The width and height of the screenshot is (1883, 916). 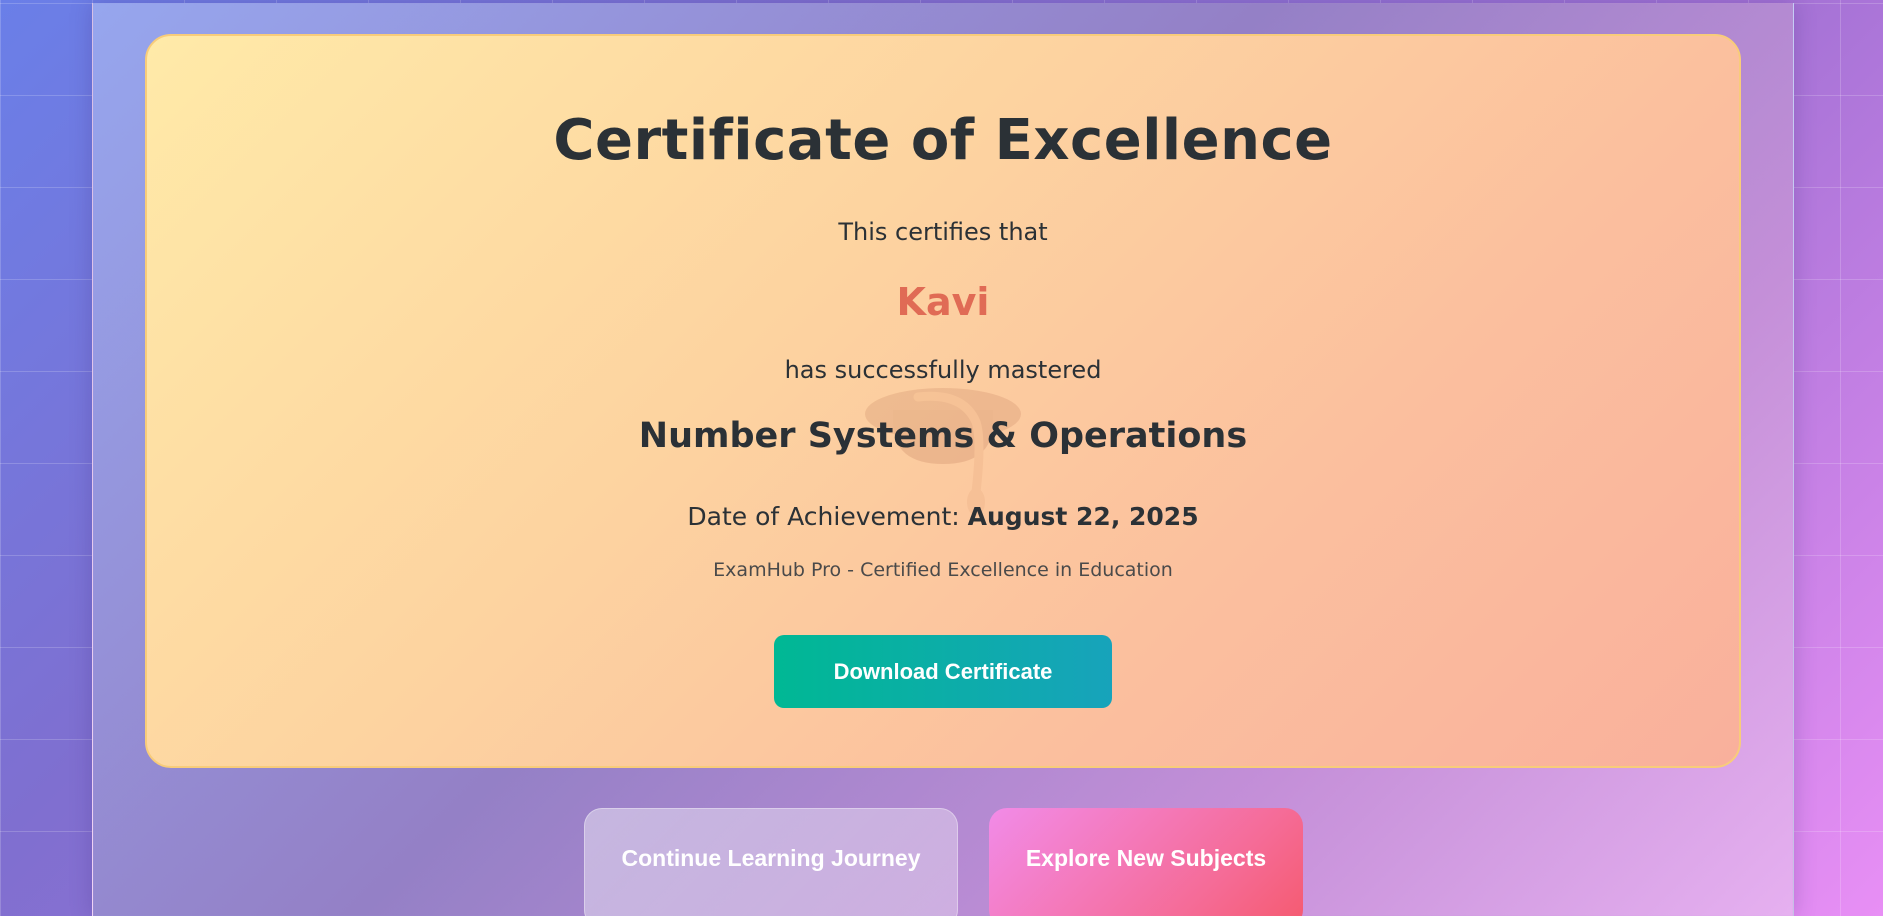 What do you see at coordinates (823, 516) in the screenshot?
I see `date-label: Date of Achievement:` at bounding box center [823, 516].